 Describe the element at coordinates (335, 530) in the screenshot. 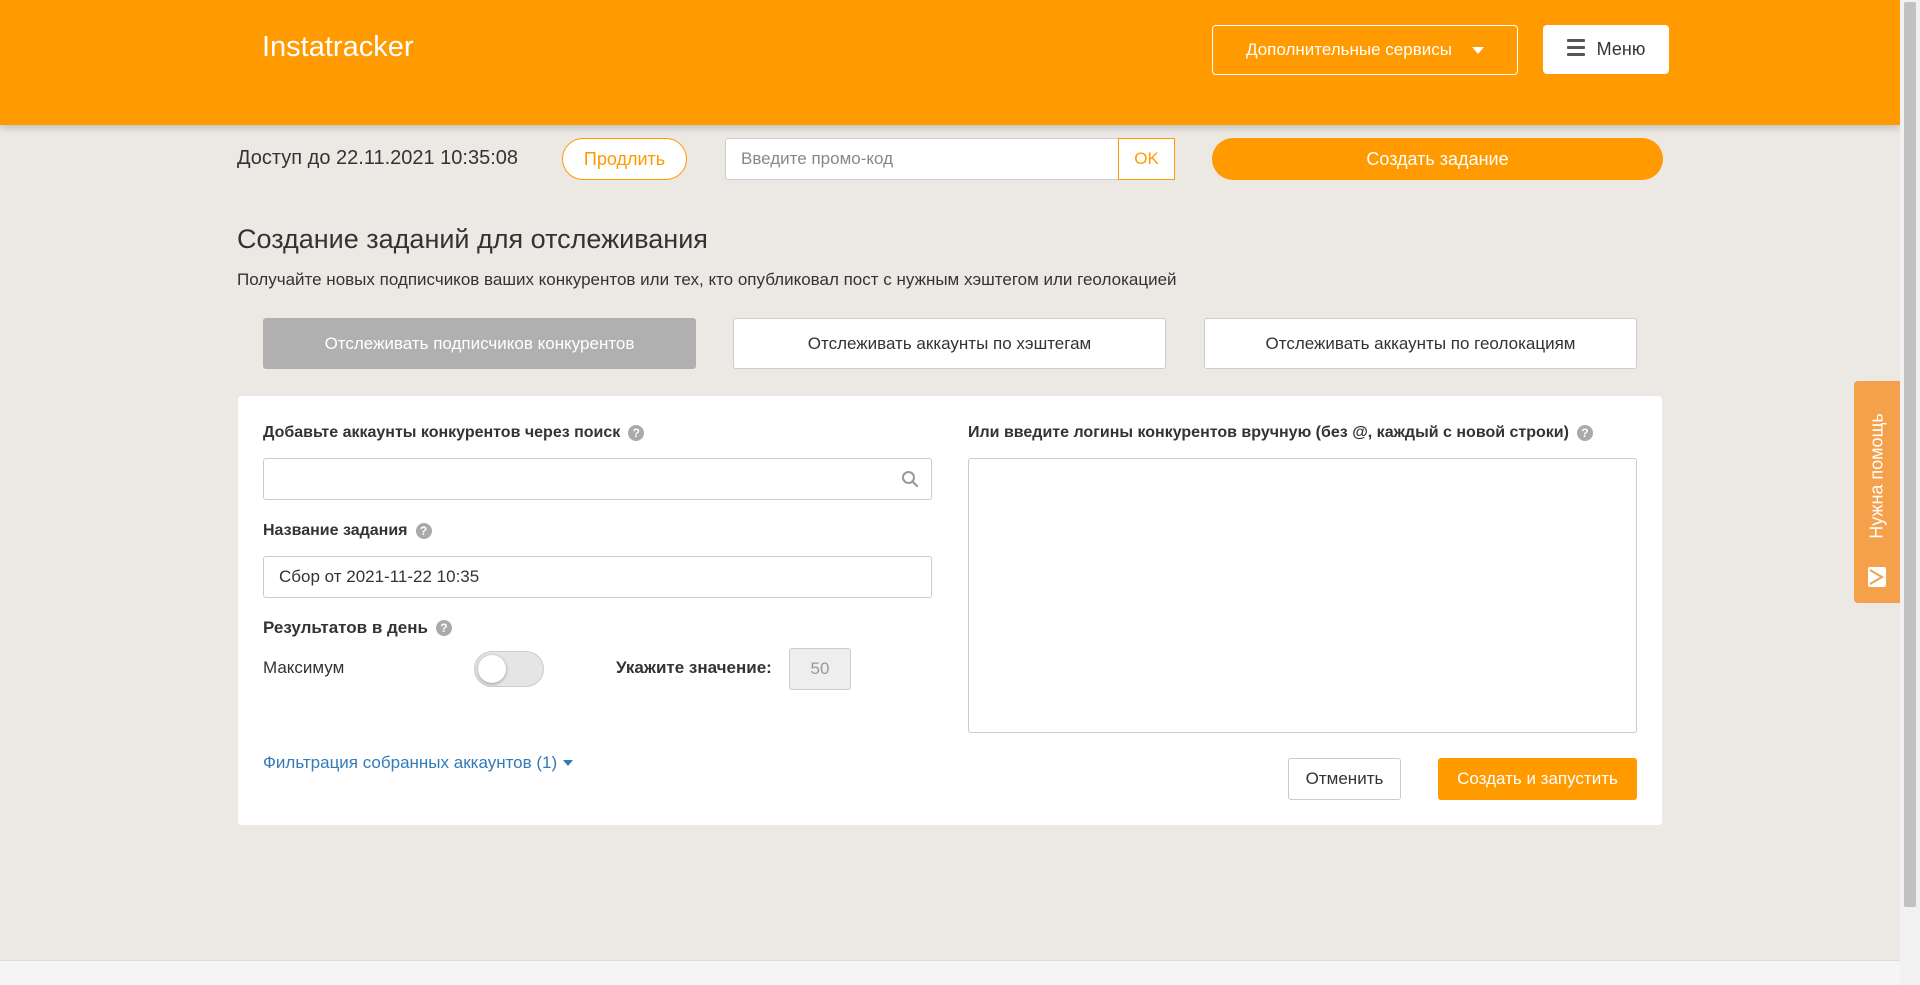

I see `task-name-label-text: Название задания` at that location.